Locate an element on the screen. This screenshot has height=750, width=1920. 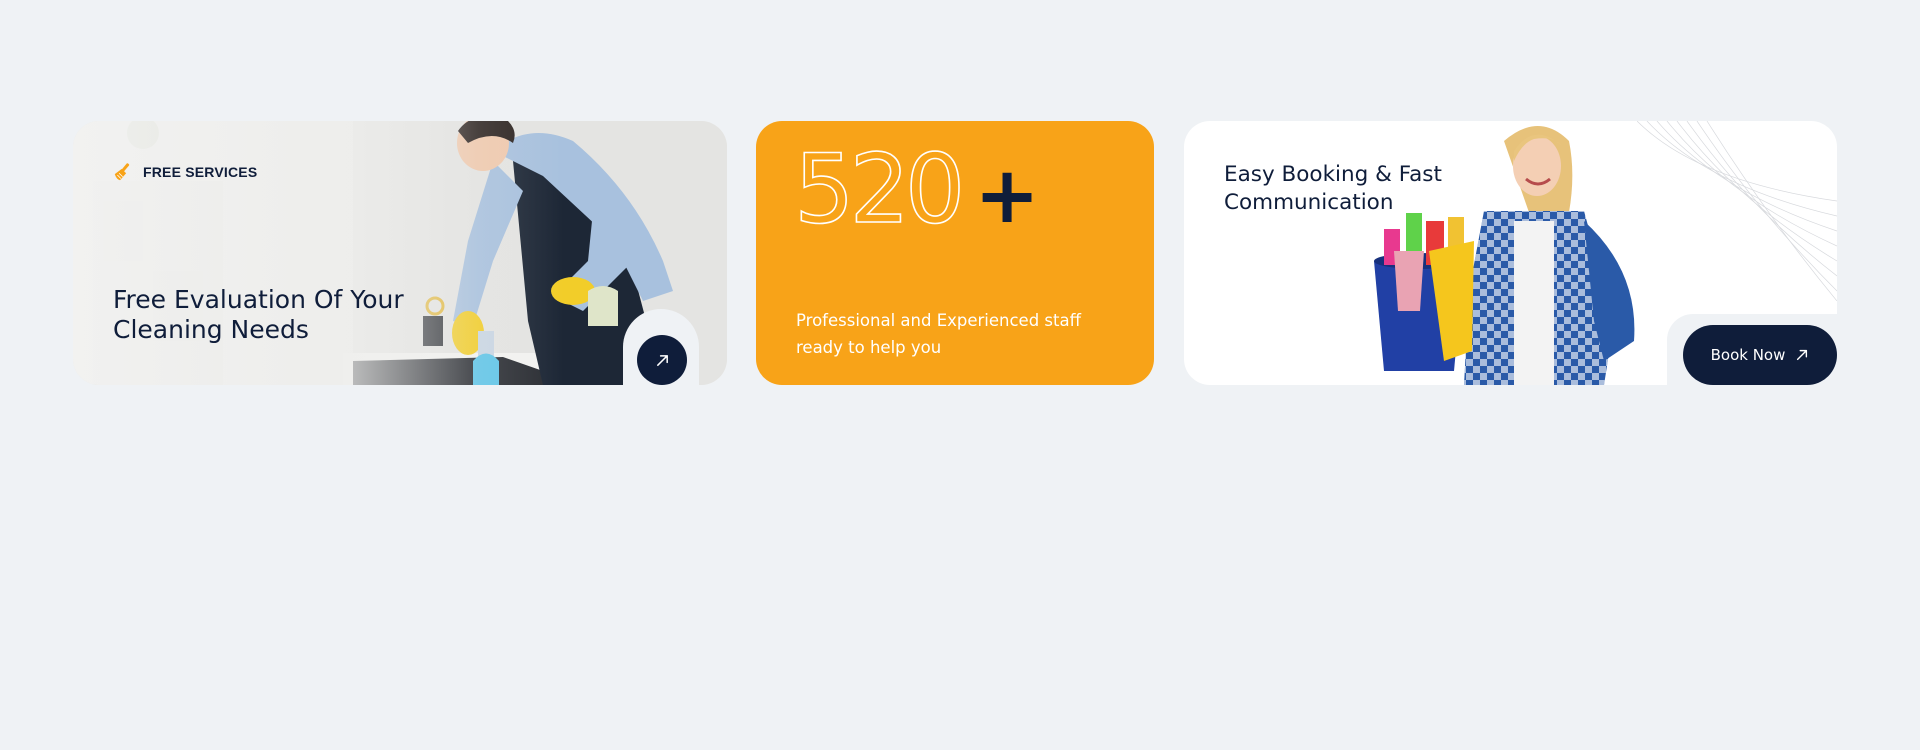
free-services-tag: FREE SERVICES is located at coordinates (185, 171).